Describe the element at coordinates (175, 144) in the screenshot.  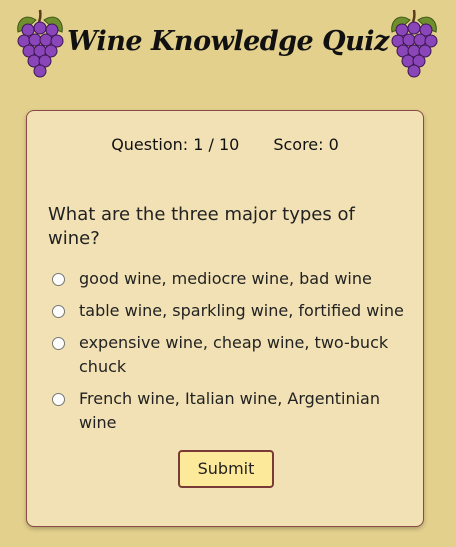
I see `question-counter: Question: 1 / 10` at that location.